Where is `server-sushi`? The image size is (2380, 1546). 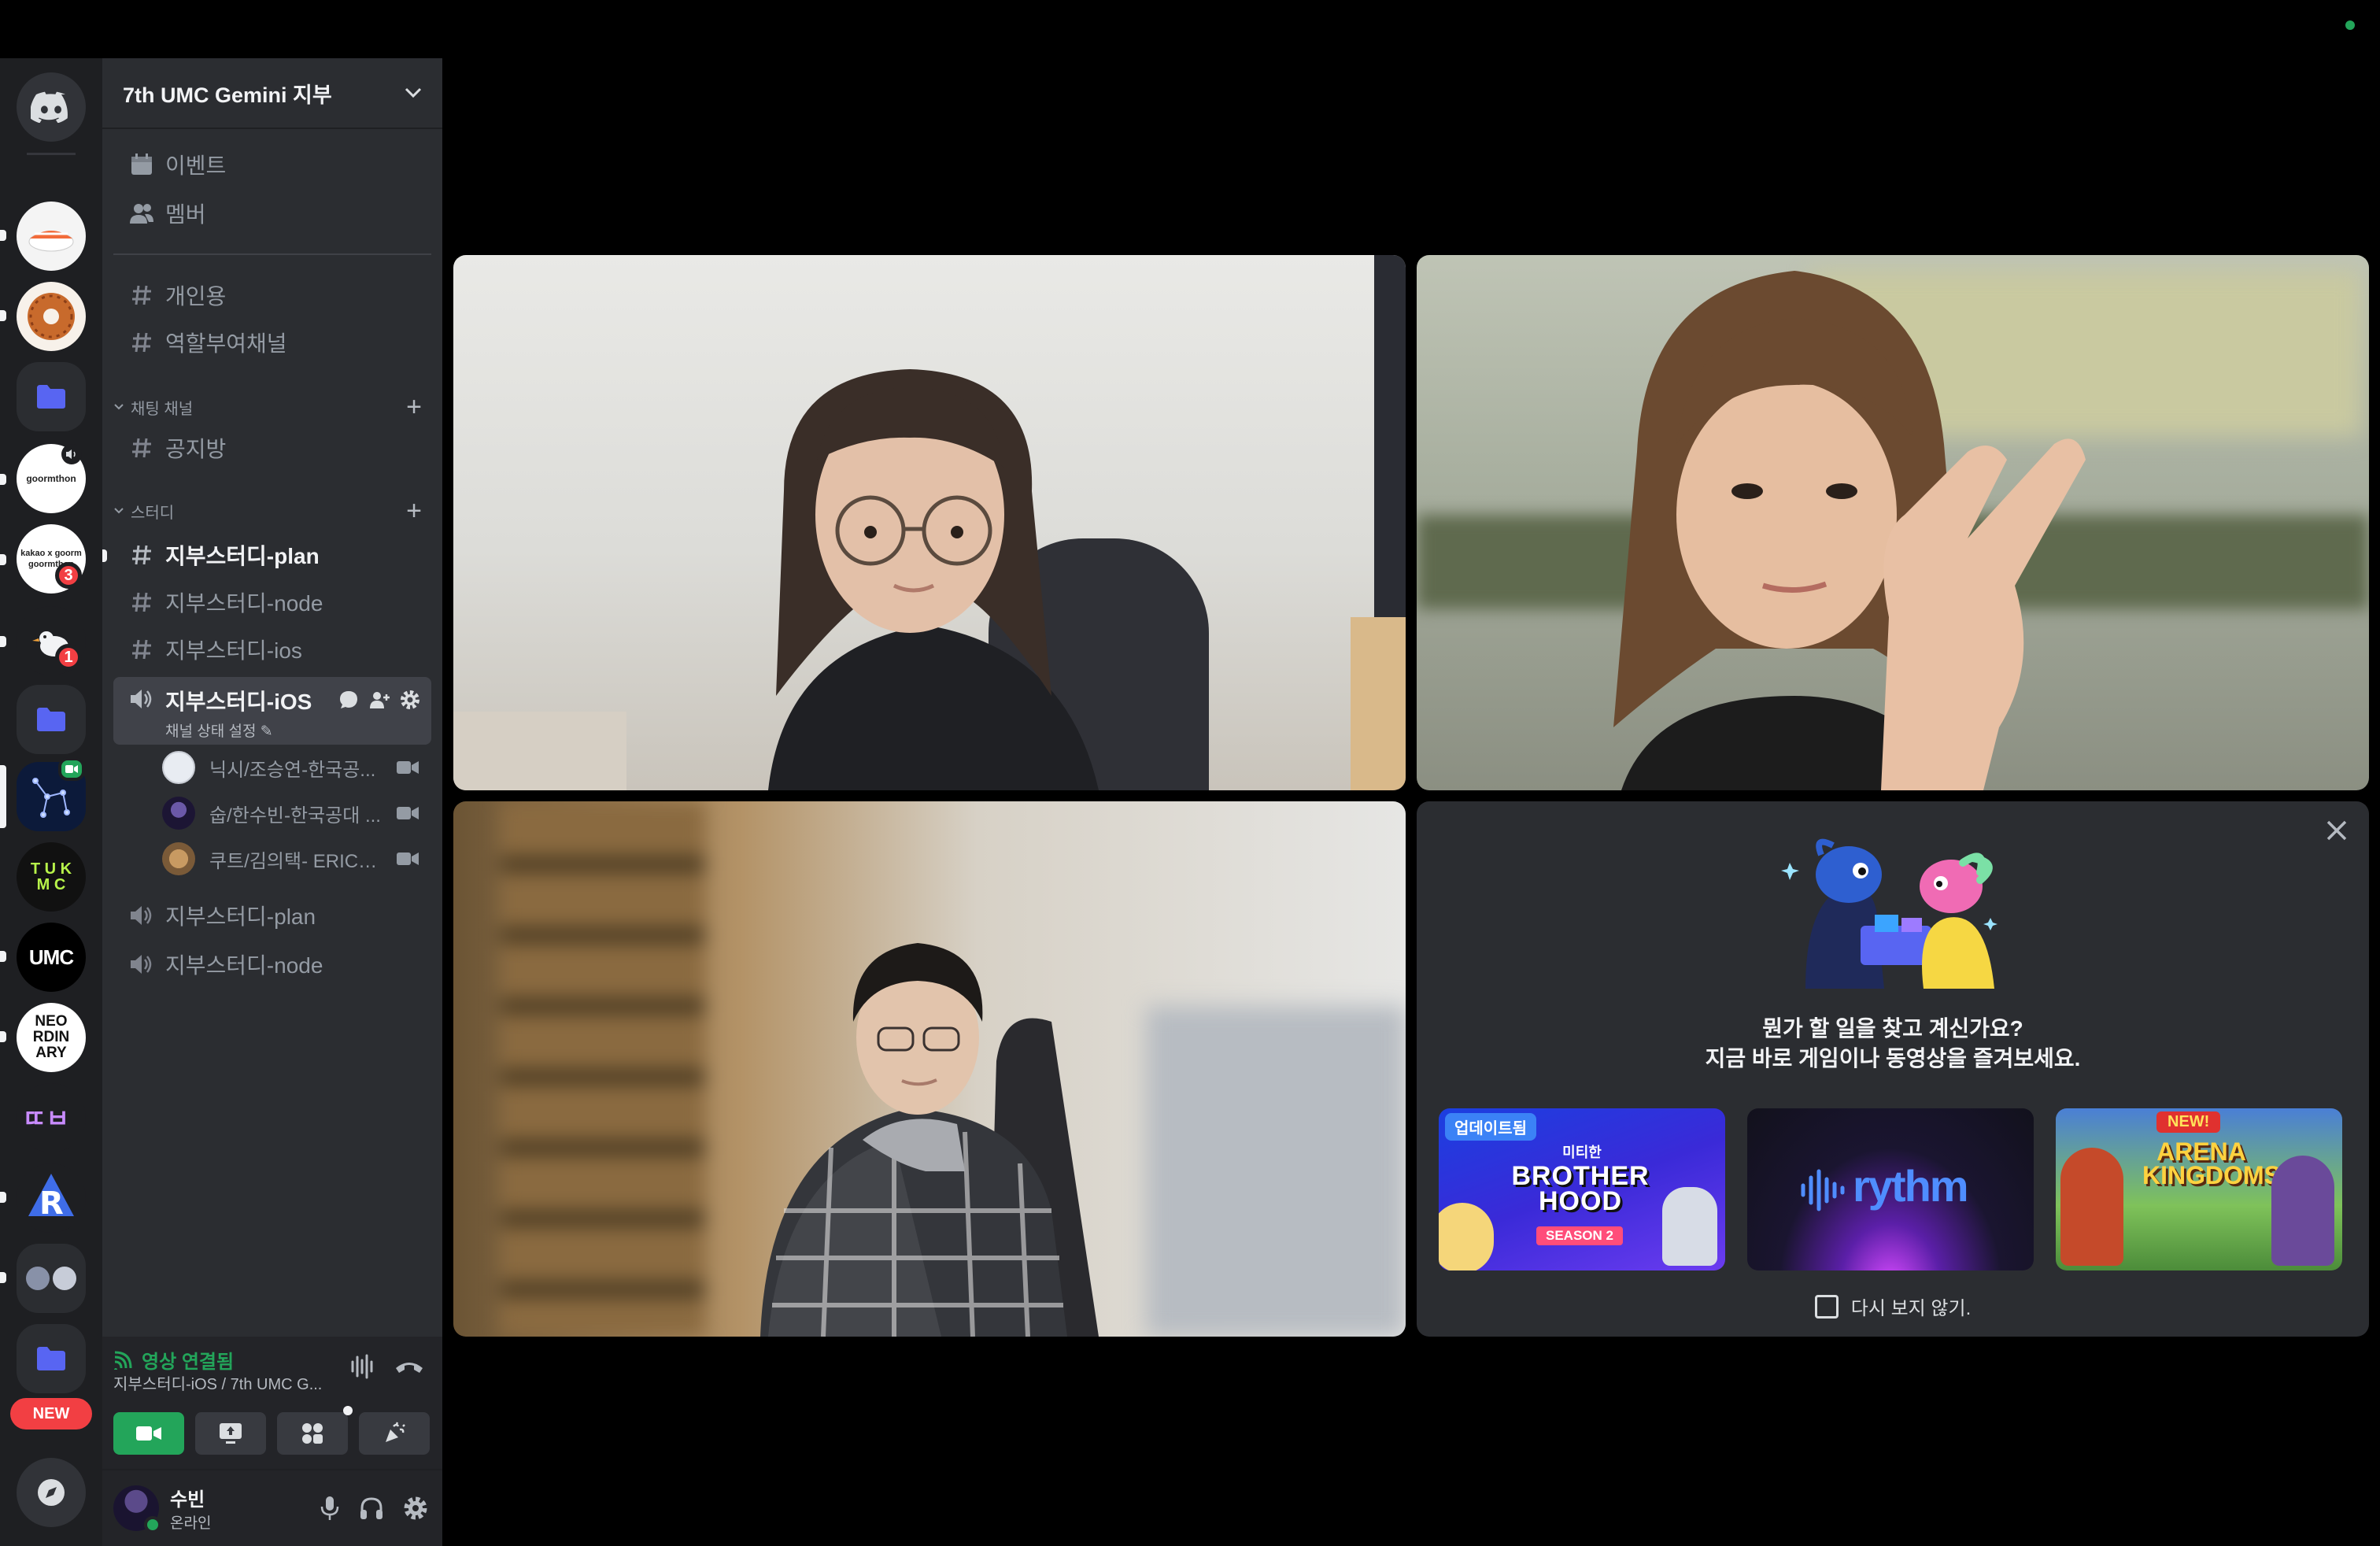 server-sushi is located at coordinates (52, 236).